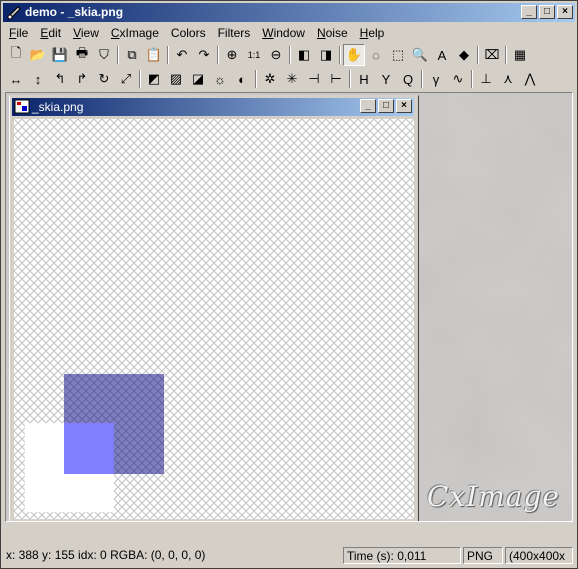 This screenshot has height=569, width=578. I want to click on menu-colors: Colors, so click(188, 33).